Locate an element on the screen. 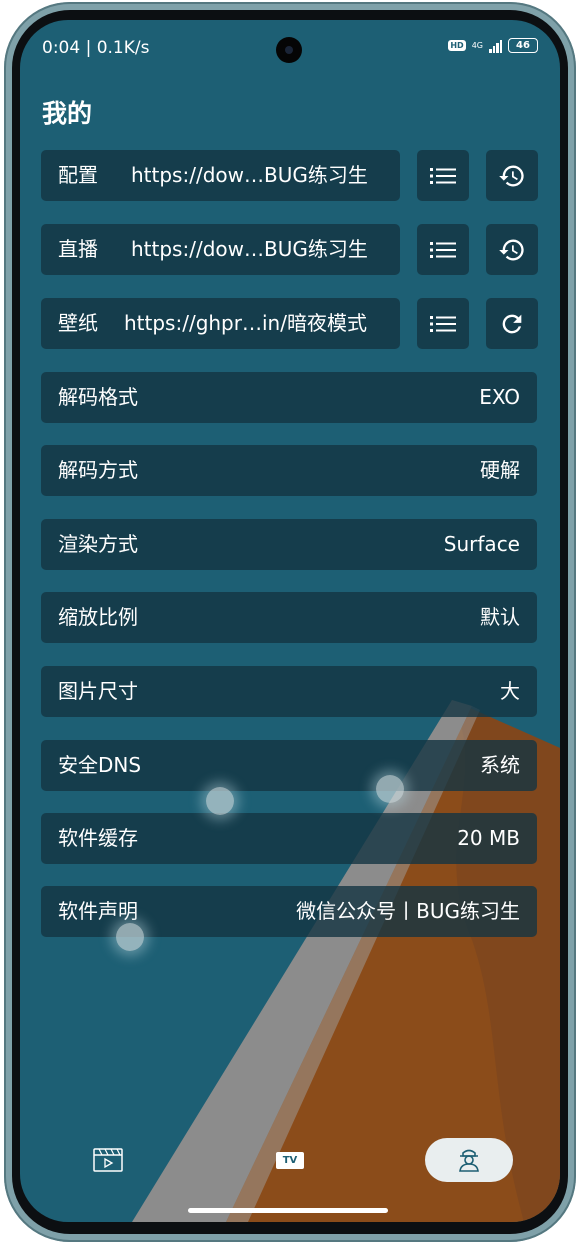  config-row: 配置 https://dow…BUG练习生 is located at coordinates (220, 175).